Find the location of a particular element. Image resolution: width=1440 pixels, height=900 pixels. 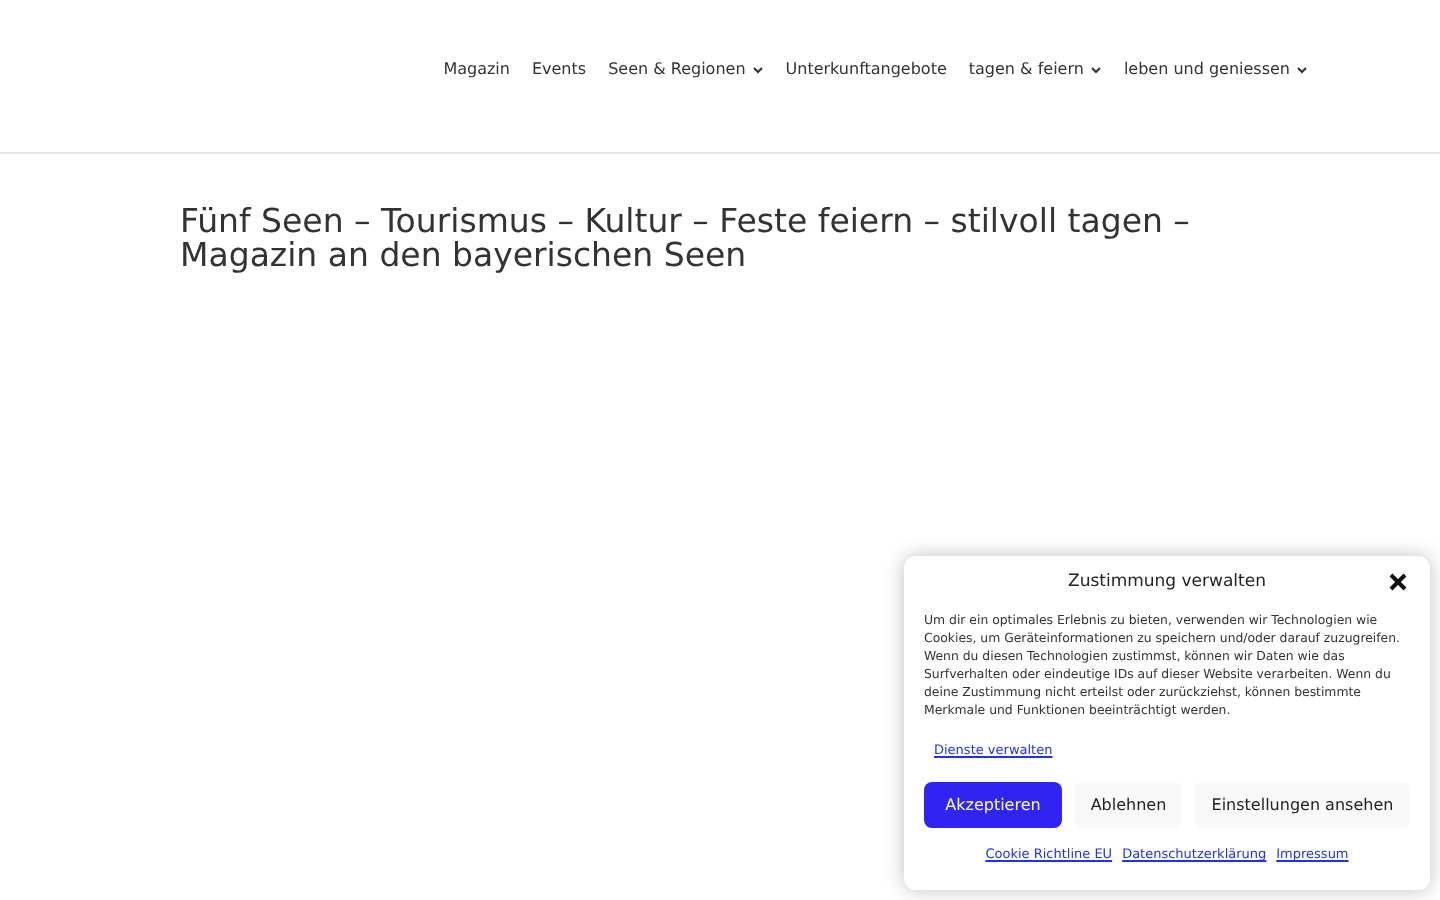

nav-link: Magazin is located at coordinates (476, 69).